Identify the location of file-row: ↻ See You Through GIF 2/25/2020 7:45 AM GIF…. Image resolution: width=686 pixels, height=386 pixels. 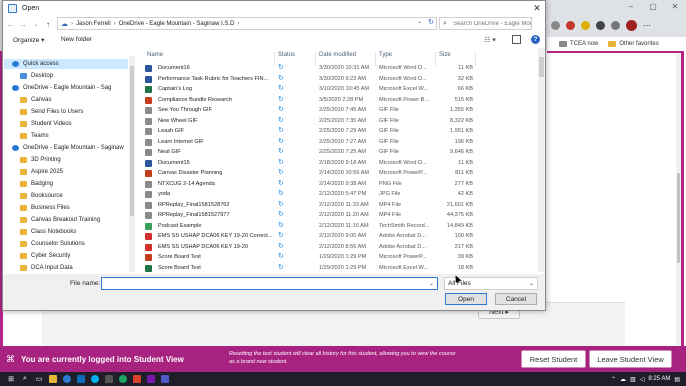
(340, 111).